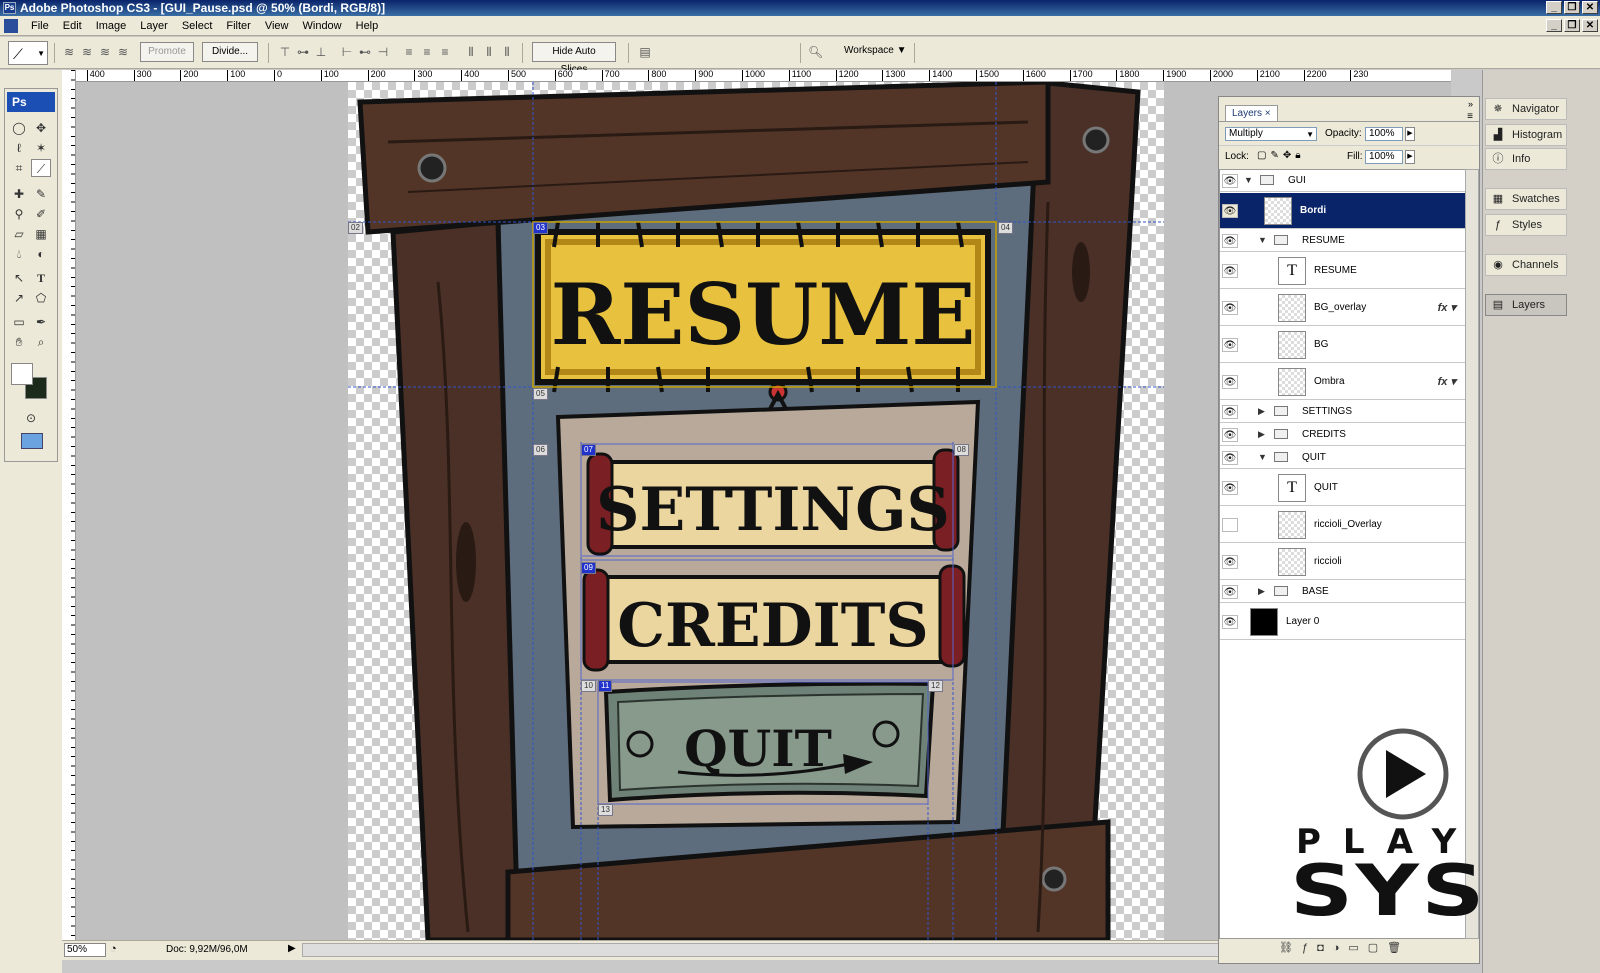 The height and width of the screenshot is (973, 1600). I want to click on lock-options-icons: ▢✎✥🔒︎, so click(1281, 155).